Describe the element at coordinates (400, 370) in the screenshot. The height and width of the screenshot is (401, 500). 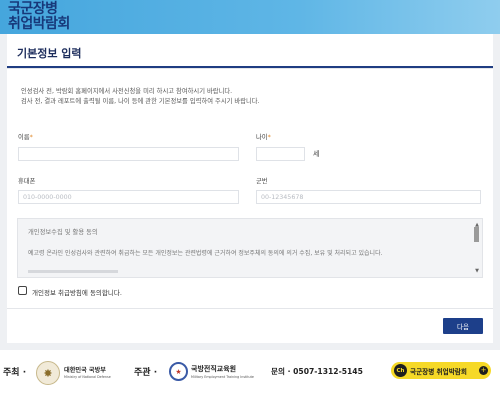
I see `channel-badge-icon: Ch` at that location.